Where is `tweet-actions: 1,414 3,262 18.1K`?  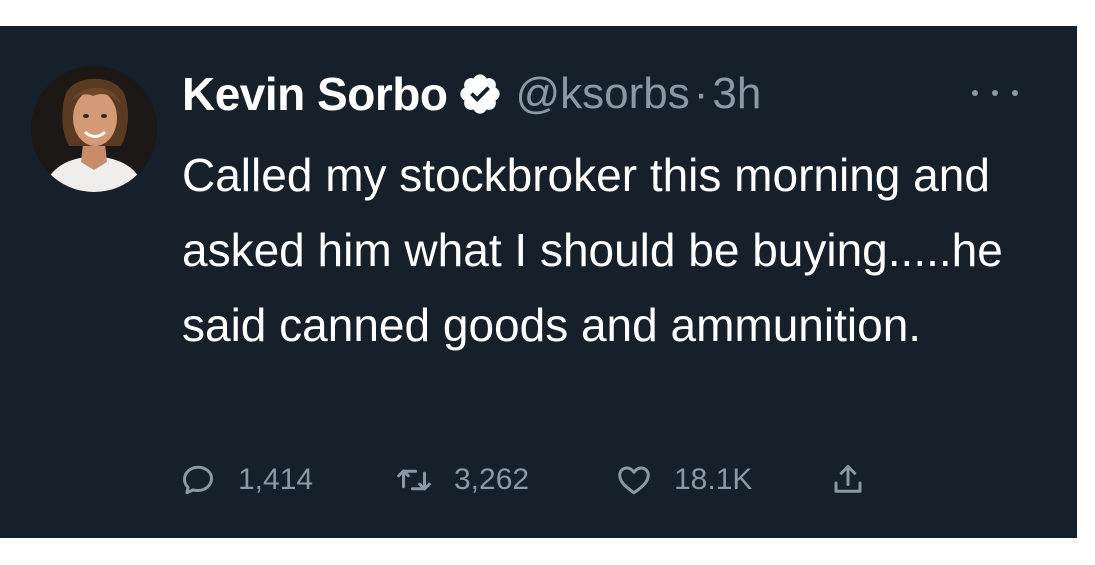 tweet-actions: 1,414 3,262 18.1K is located at coordinates (540, 480).